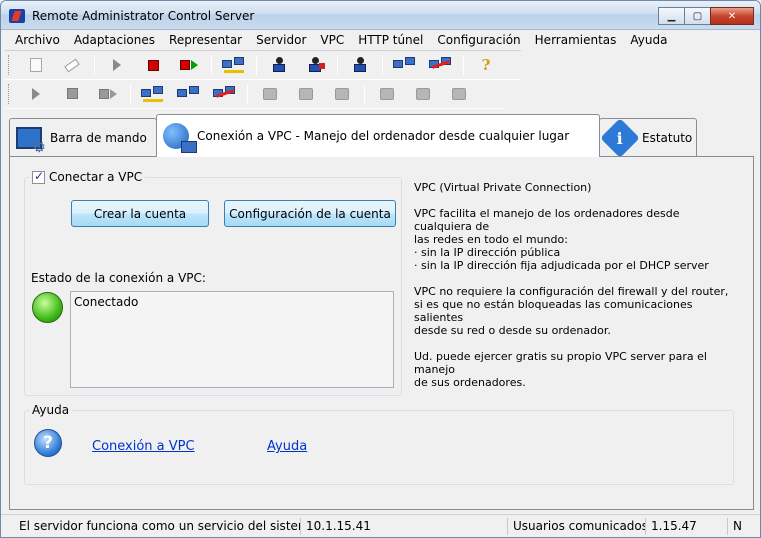 The width and height of the screenshot is (761, 538). Describe the element at coordinates (620, 137) in the screenshot. I see `info-icon: i` at that location.